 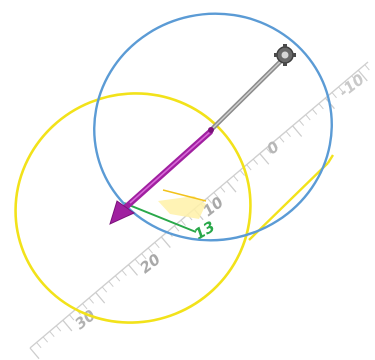 I want to click on ruler-label-0: 0, so click(x=272, y=148).